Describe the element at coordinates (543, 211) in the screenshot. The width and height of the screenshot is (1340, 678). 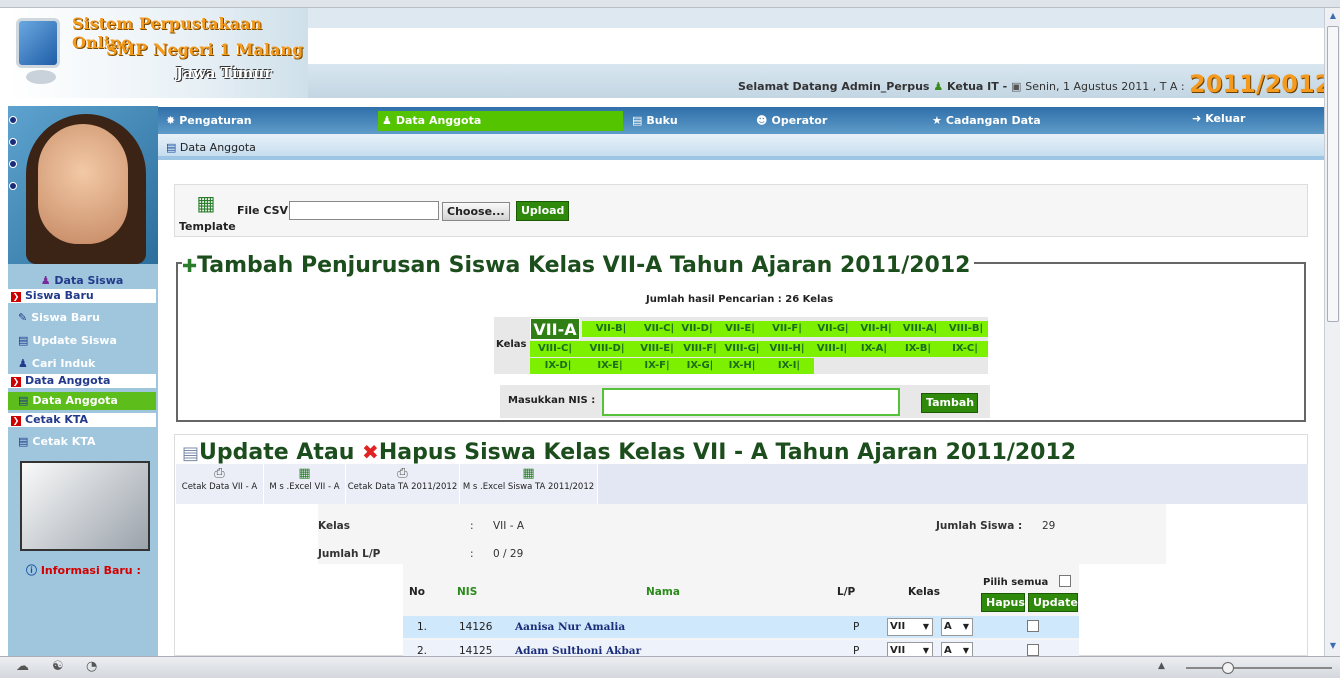
I see `upload-button: Upload` at that location.